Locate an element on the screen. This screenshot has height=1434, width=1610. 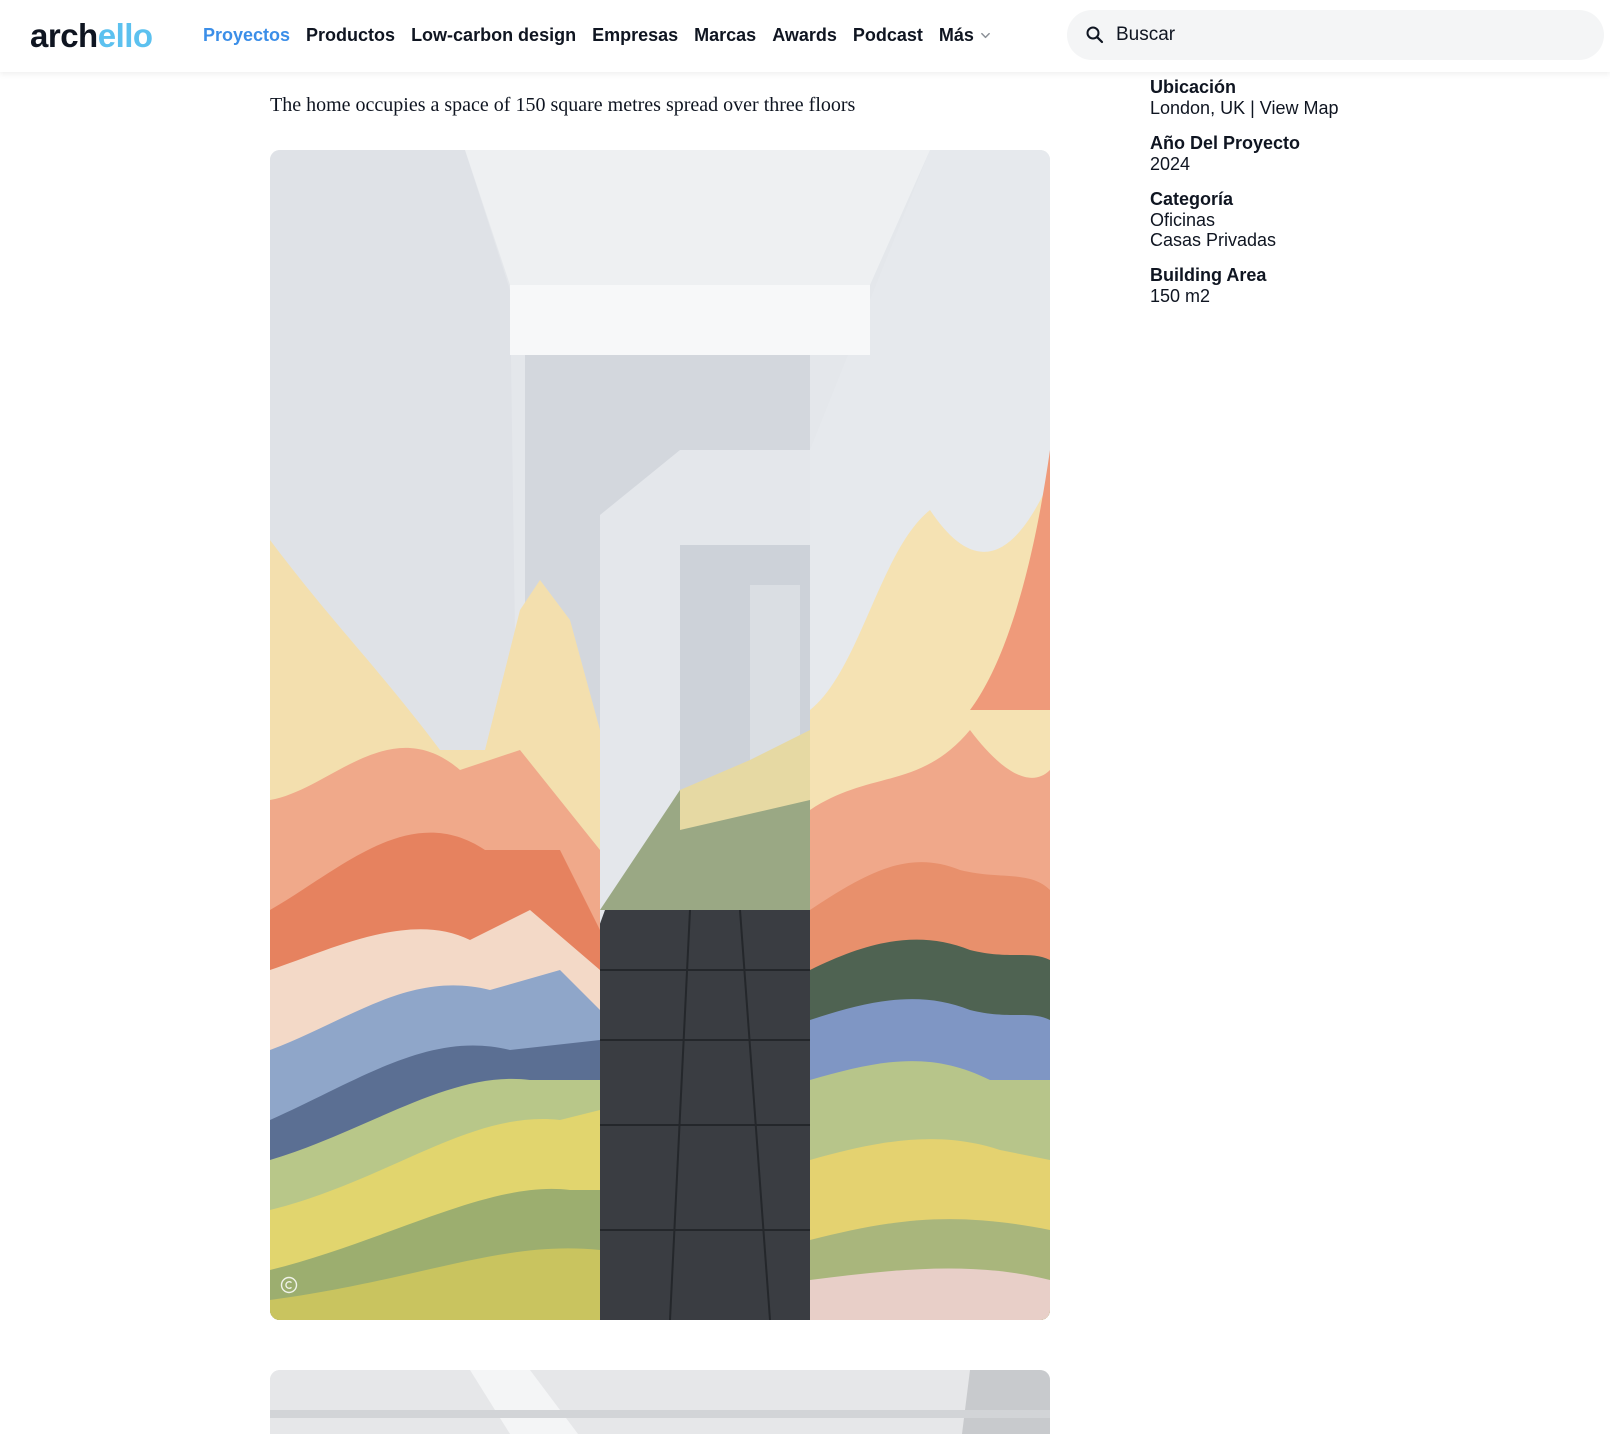
nav-label: Proyectos is located at coordinates (247, 35).